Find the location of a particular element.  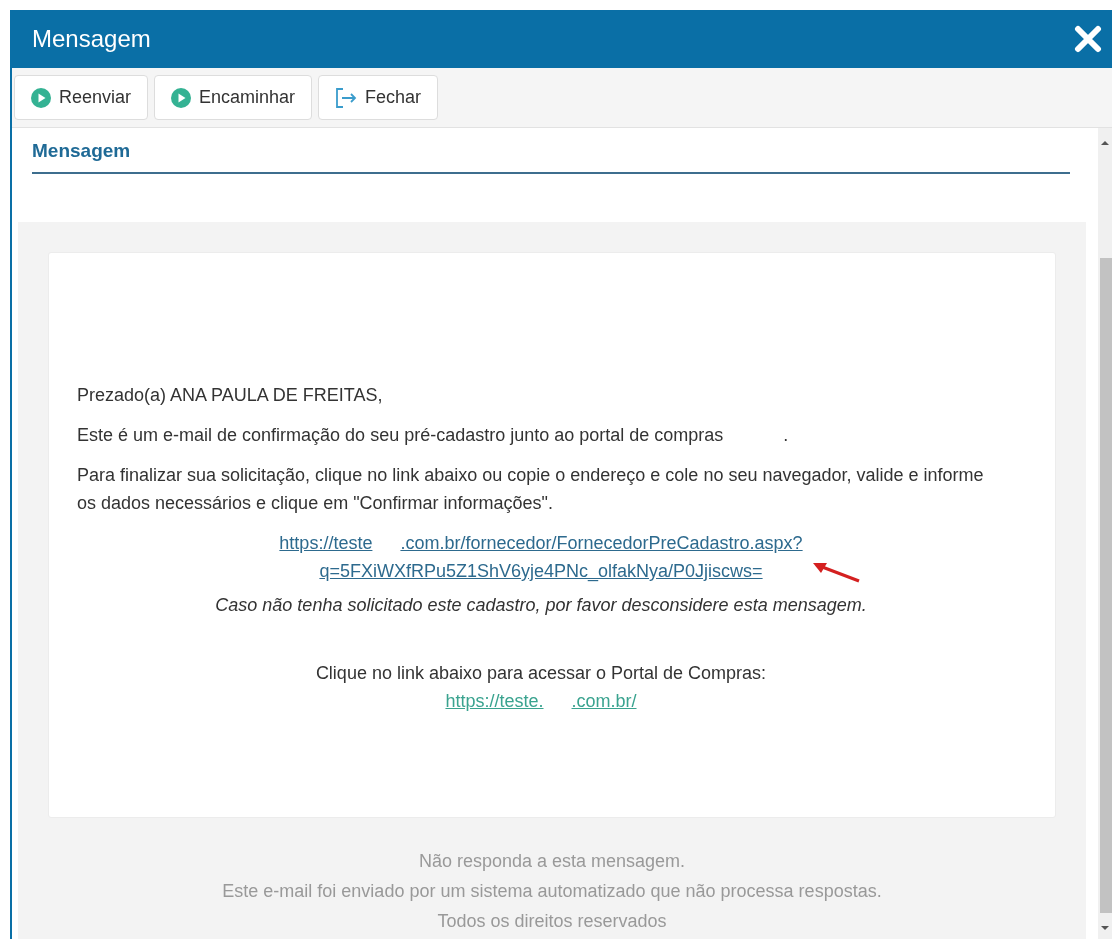

instructions-text: Para finalizar sua solicitação, clique no link abaixo ou copie o endereço e cole no seu navegador, valide e informe os dados necessários e clique em "Confirmar informações". is located at coordinates (531, 489).